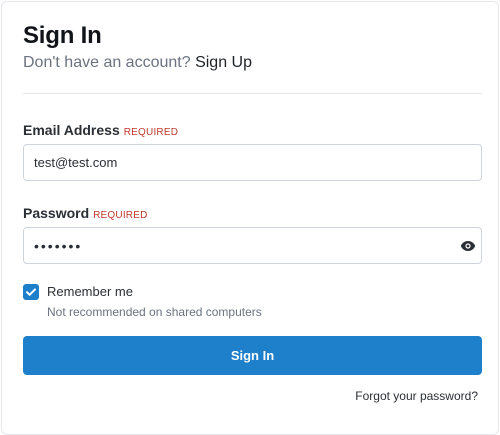 Image resolution: width=500 pixels, height=435 pixels. What do you see at coordinates (90, 291) in the screenshot?
I see `remember-me-label: Remember me` at bounding box center [90, 291].